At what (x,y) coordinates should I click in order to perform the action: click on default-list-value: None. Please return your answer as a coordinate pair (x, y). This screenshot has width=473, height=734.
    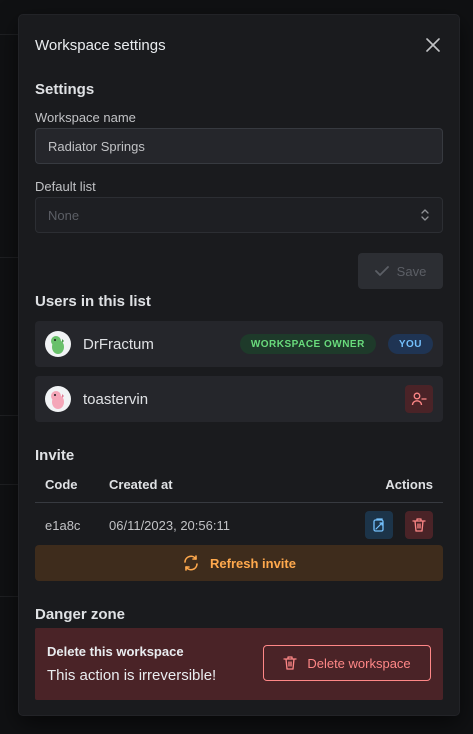
    Looking at the image, I should click on (64, 215).